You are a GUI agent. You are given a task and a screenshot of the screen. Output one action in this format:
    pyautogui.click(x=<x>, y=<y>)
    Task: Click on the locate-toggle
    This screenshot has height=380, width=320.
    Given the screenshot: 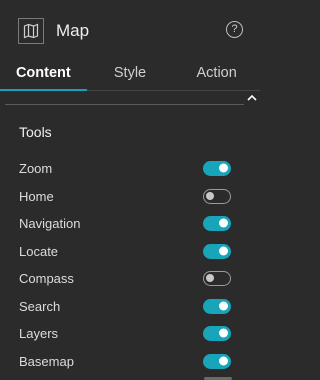 What is the action you would take?
    pyautogui.click(x=217, y=251)
    